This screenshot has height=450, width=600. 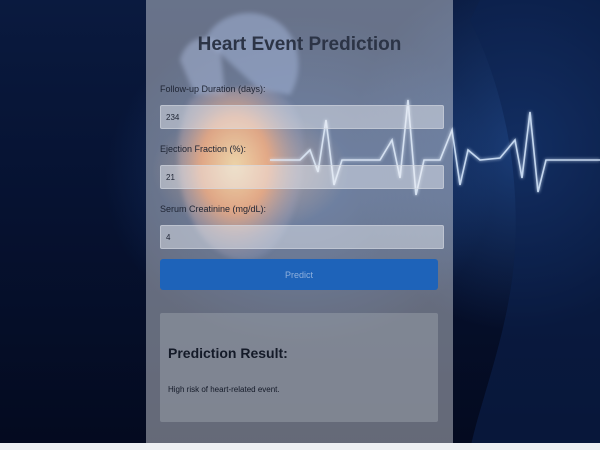 What do you see at coordinates (302, 177) in the screenshot?
I see `ejection-fraction-input` at bounding box center [302, 177].